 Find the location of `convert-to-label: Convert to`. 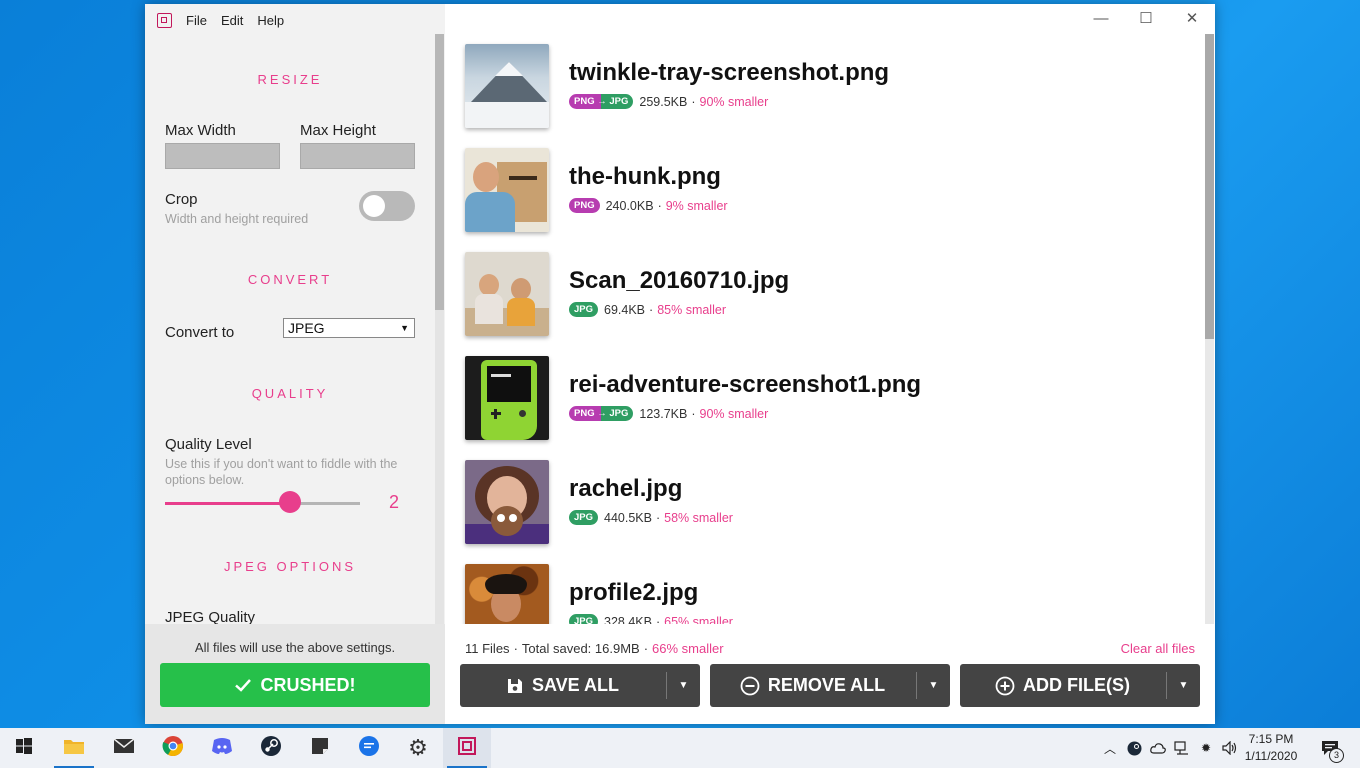

convert-to-label: Convert to is located at coordinates (200, 332).